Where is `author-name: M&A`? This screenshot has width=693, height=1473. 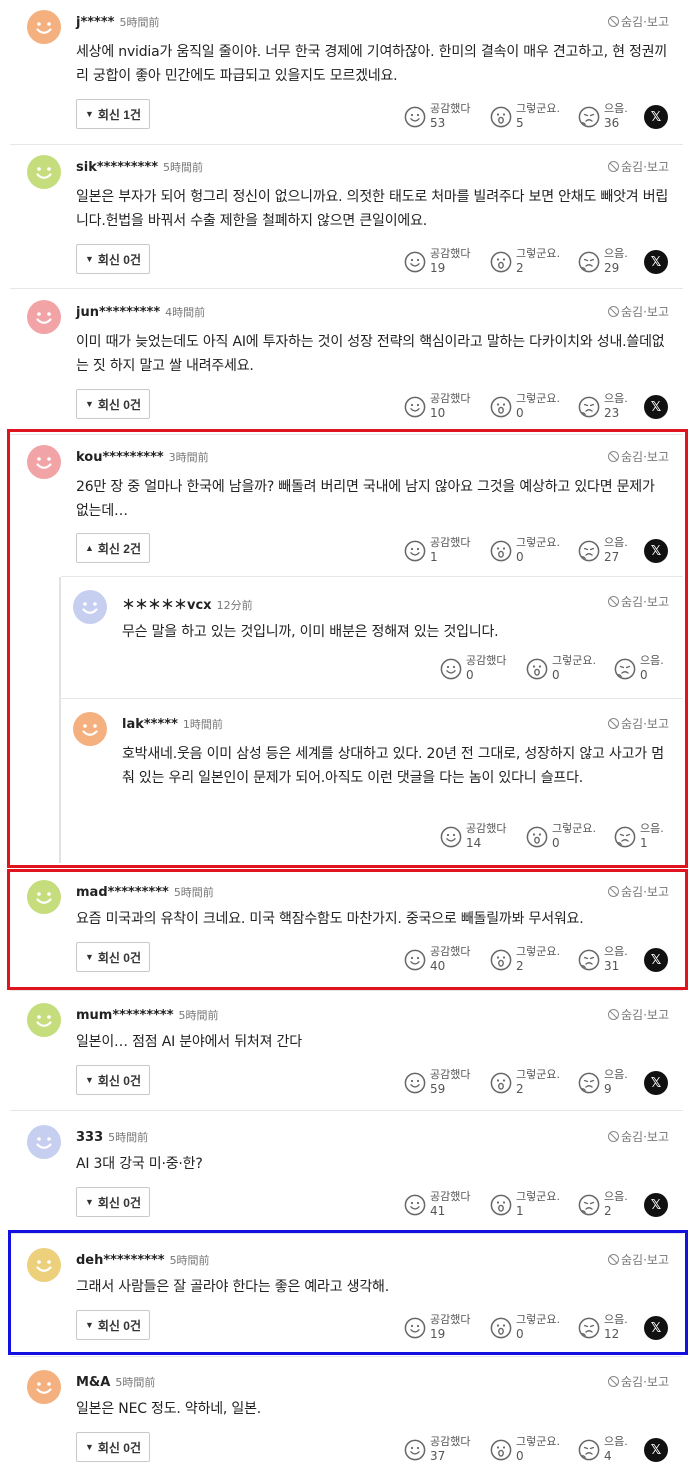
author-name: M&A is located at coordinates (93, 1382).